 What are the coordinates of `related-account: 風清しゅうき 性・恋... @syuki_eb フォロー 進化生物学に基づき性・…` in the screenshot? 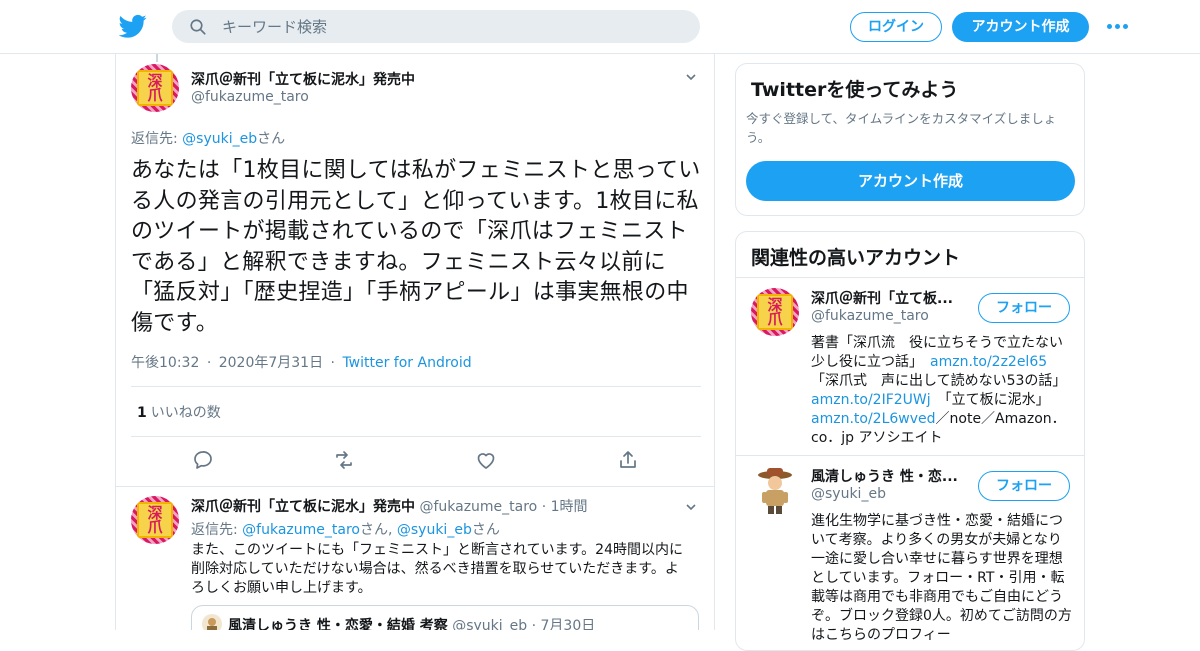 It's located at (910, 556).